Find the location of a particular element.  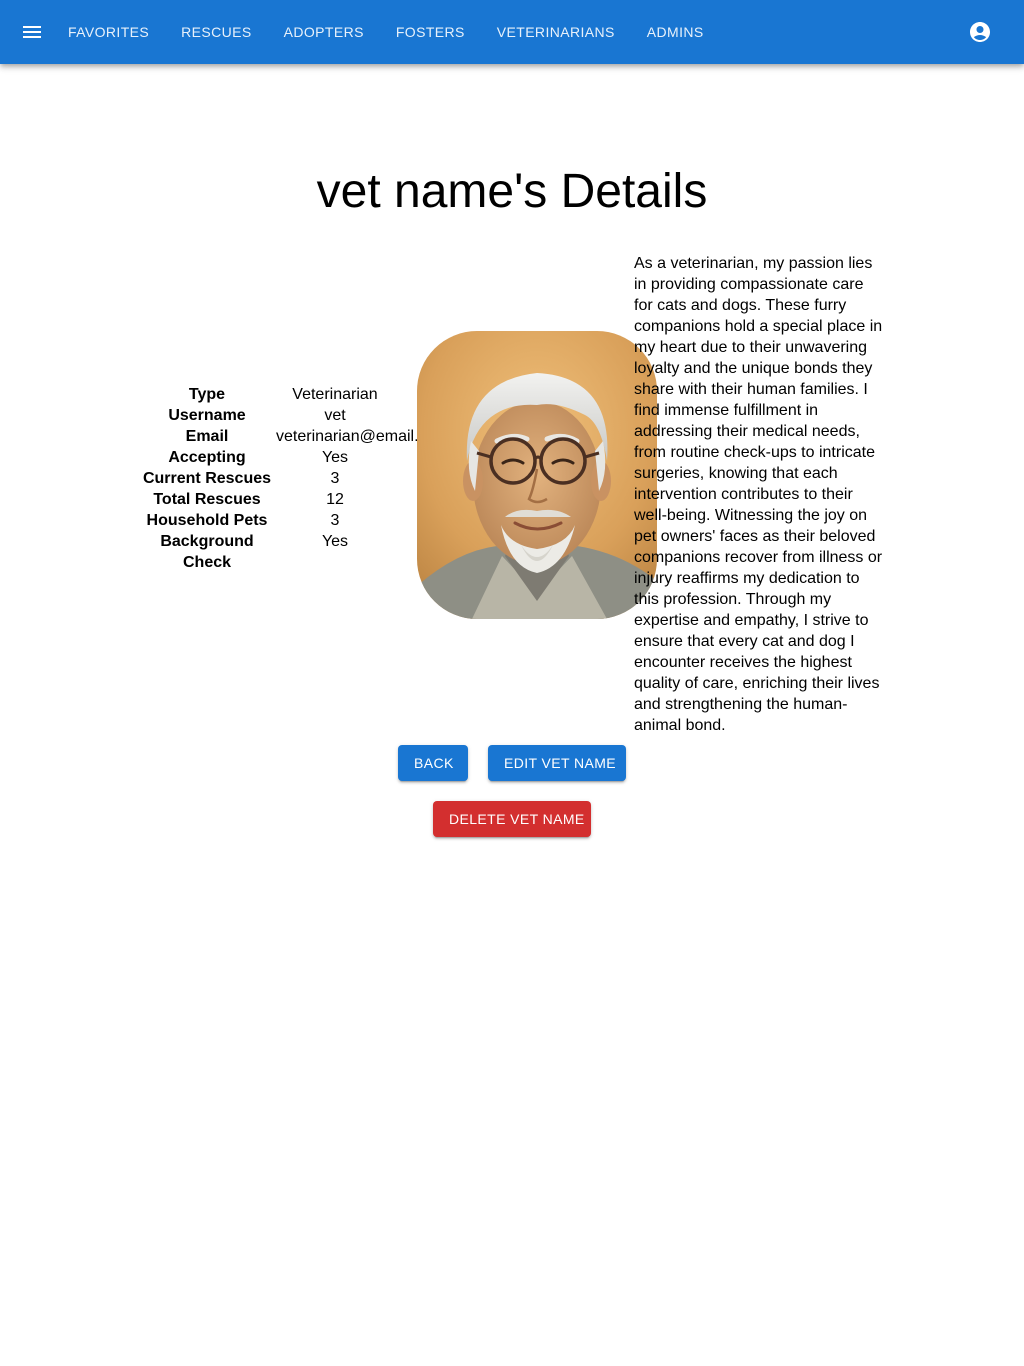

household-pets-value: 3 is located at coordinates (335, 520).